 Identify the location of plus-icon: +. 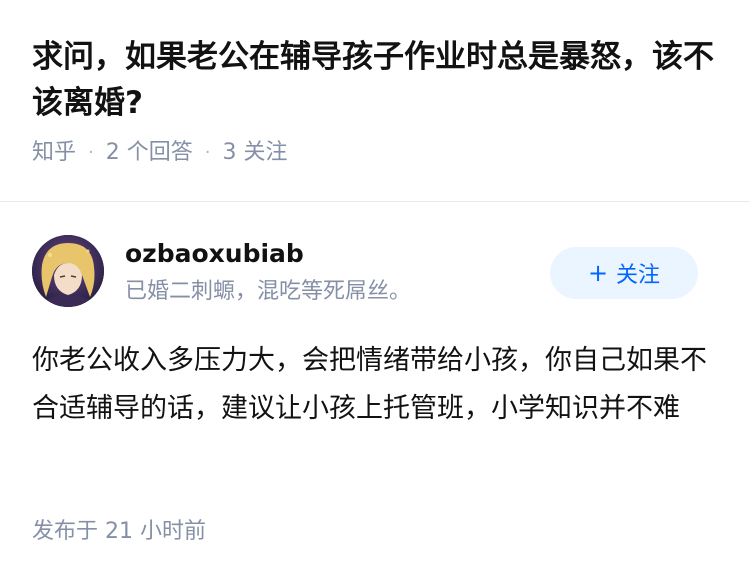
(598, 273).